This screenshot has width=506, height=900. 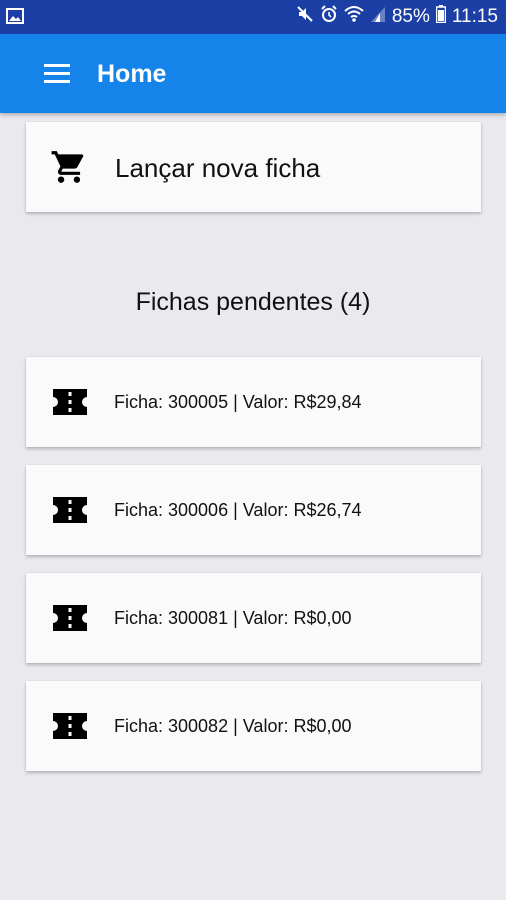 I want to click on pending-section-title: Fichas pendentes (4), so click(x=253, y=302).